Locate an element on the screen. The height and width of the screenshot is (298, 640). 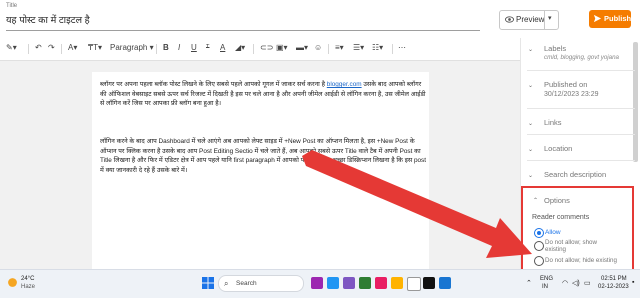
font-size-icon: A▾ is located at coordinates (72, 47).